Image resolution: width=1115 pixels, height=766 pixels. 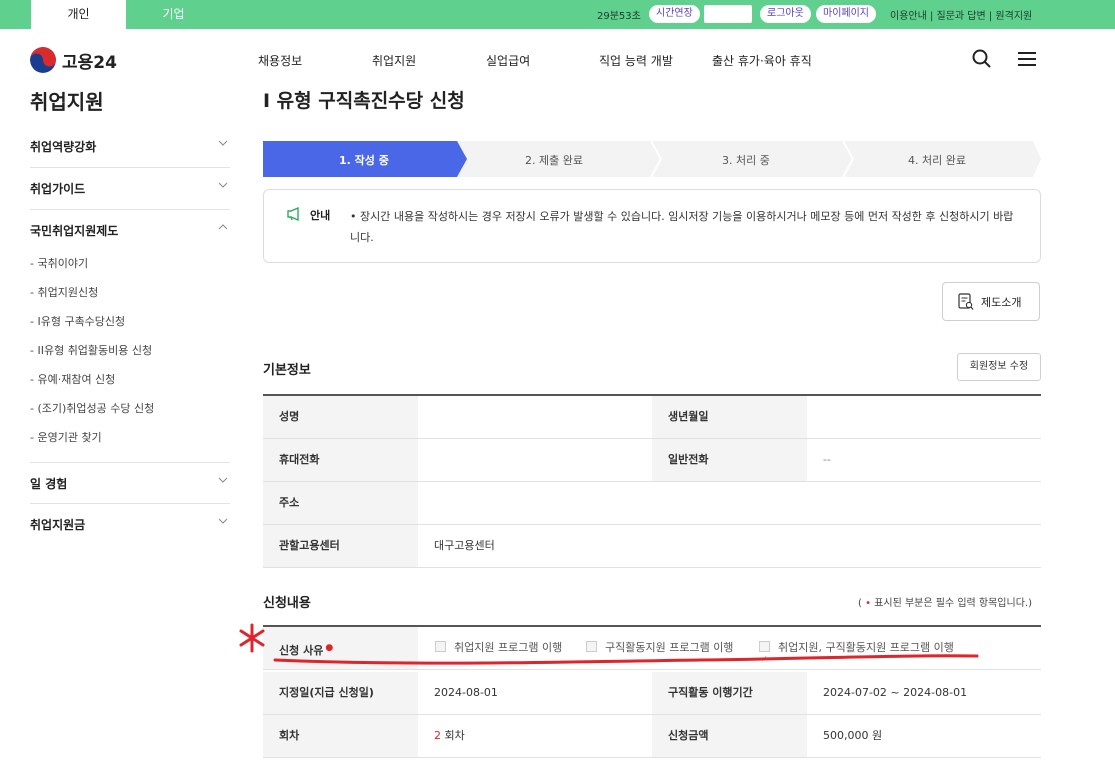 What do you see at coordinates (953, 603) in the screenshot?
I see `required-note-text: 표시된 부분은 필수 입력 항목입니다.)` at bounding box center [953, 603].